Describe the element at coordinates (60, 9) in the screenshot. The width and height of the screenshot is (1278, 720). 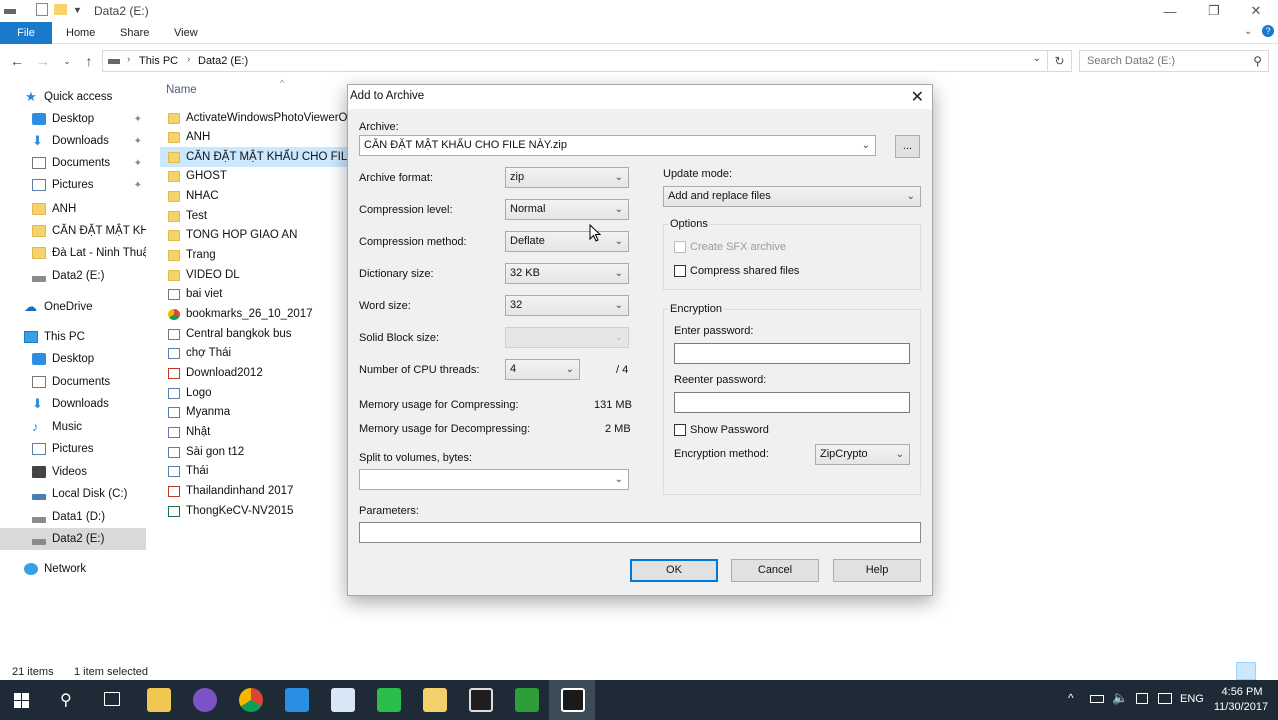
I see `new-folder-icon` at that location.